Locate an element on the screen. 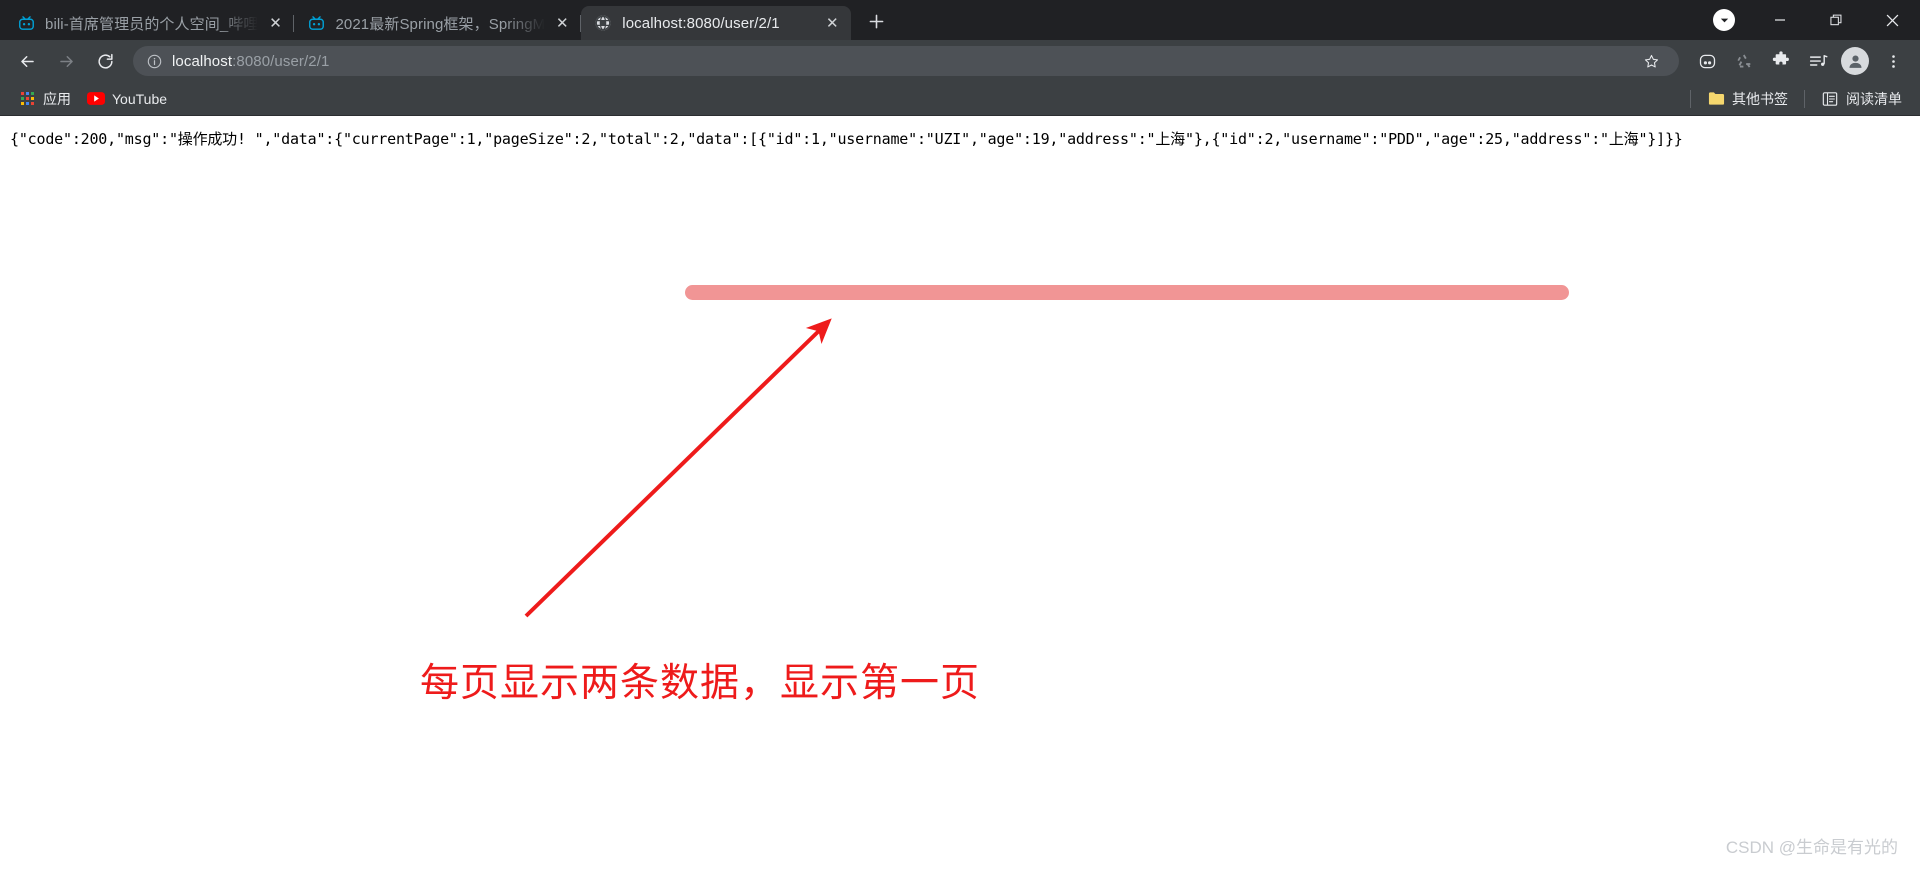  tab-spring-course: 2021最新Spring框架，SpringM ✕ is located at coordinates (438, 23).